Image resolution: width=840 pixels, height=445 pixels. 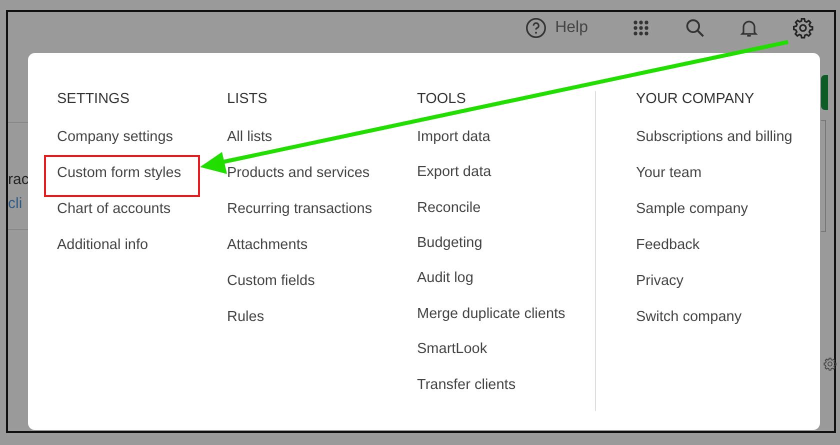 I want to click on menu-item: Import data, so click(x=453, y=146).